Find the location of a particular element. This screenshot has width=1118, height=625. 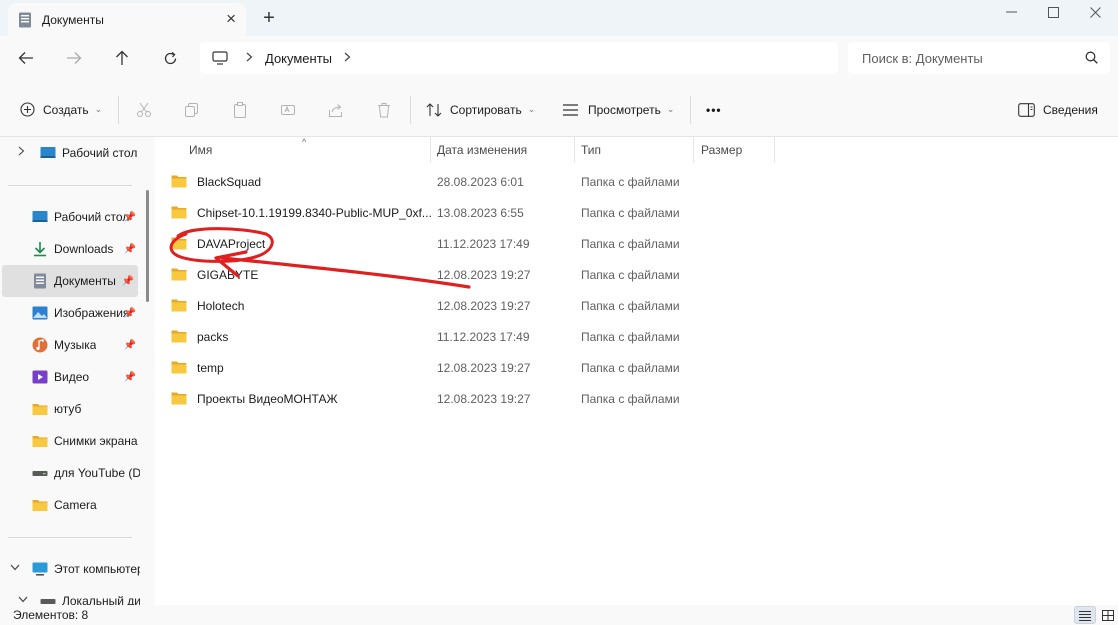

sidebar-item-documents: Документы 📌 is located at coordinates (70, 281).